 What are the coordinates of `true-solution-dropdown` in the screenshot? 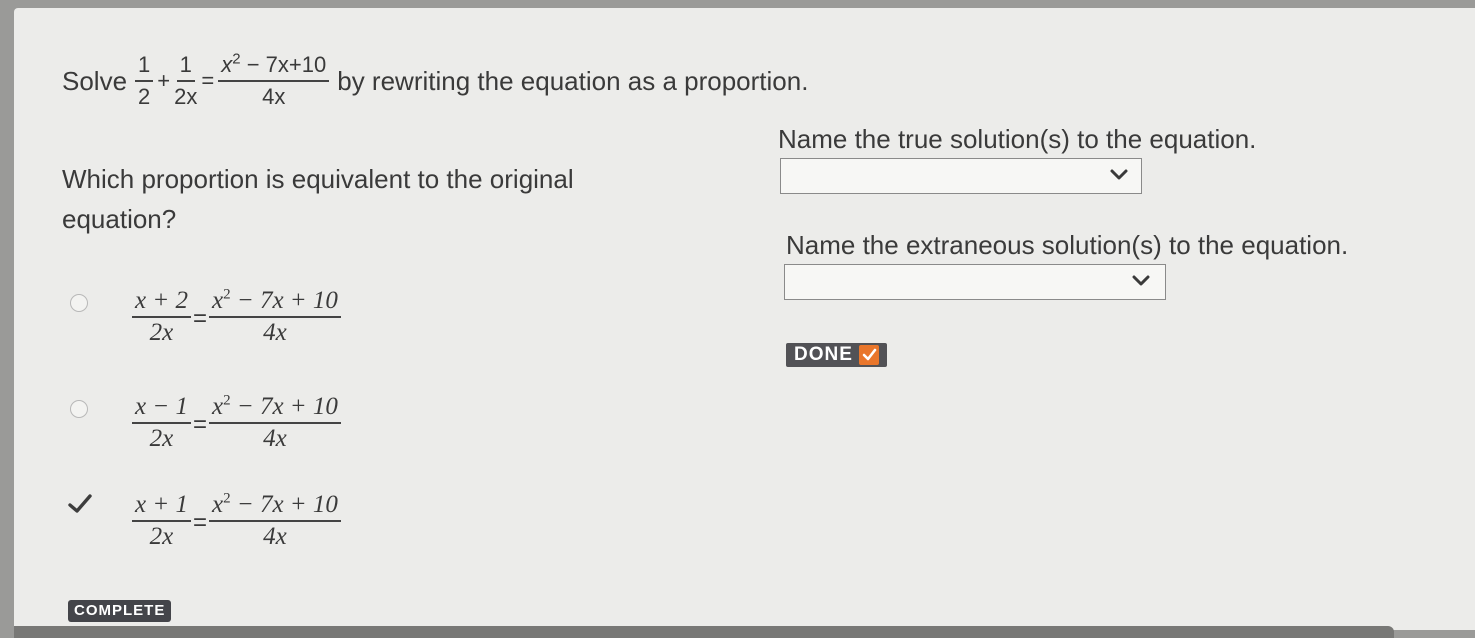 It's located at (961, 176).